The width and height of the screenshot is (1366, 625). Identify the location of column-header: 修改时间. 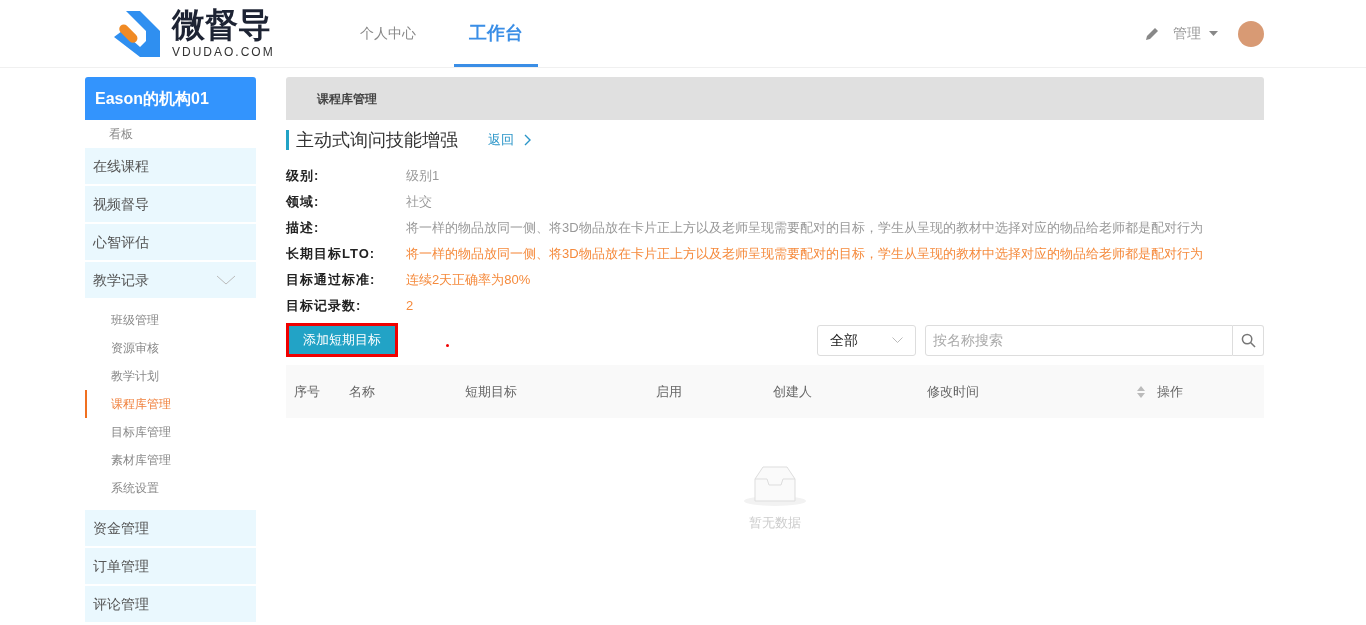
(953, 391).